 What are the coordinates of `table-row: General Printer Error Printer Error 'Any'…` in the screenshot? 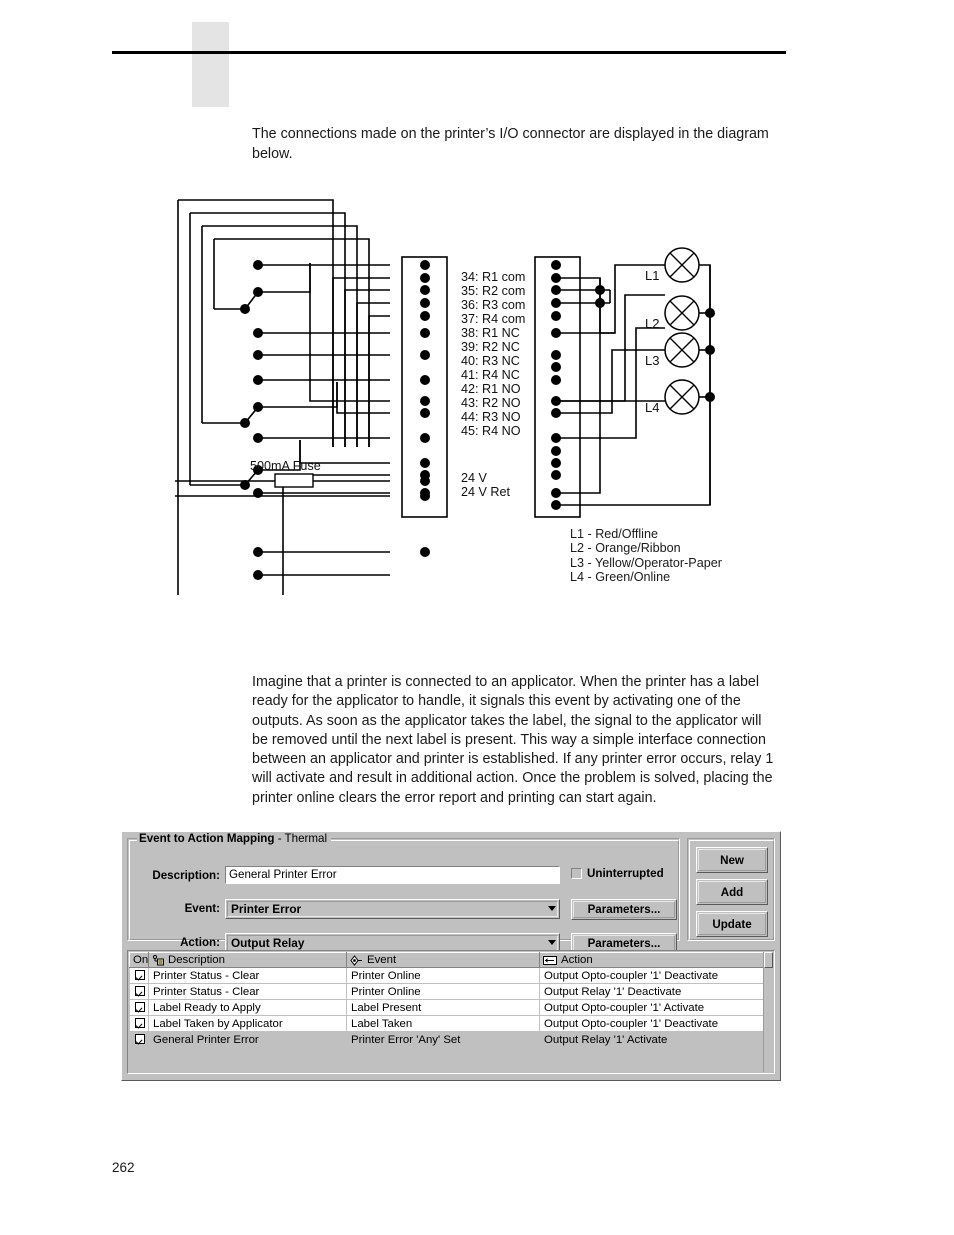 It's located at (448, 1039).